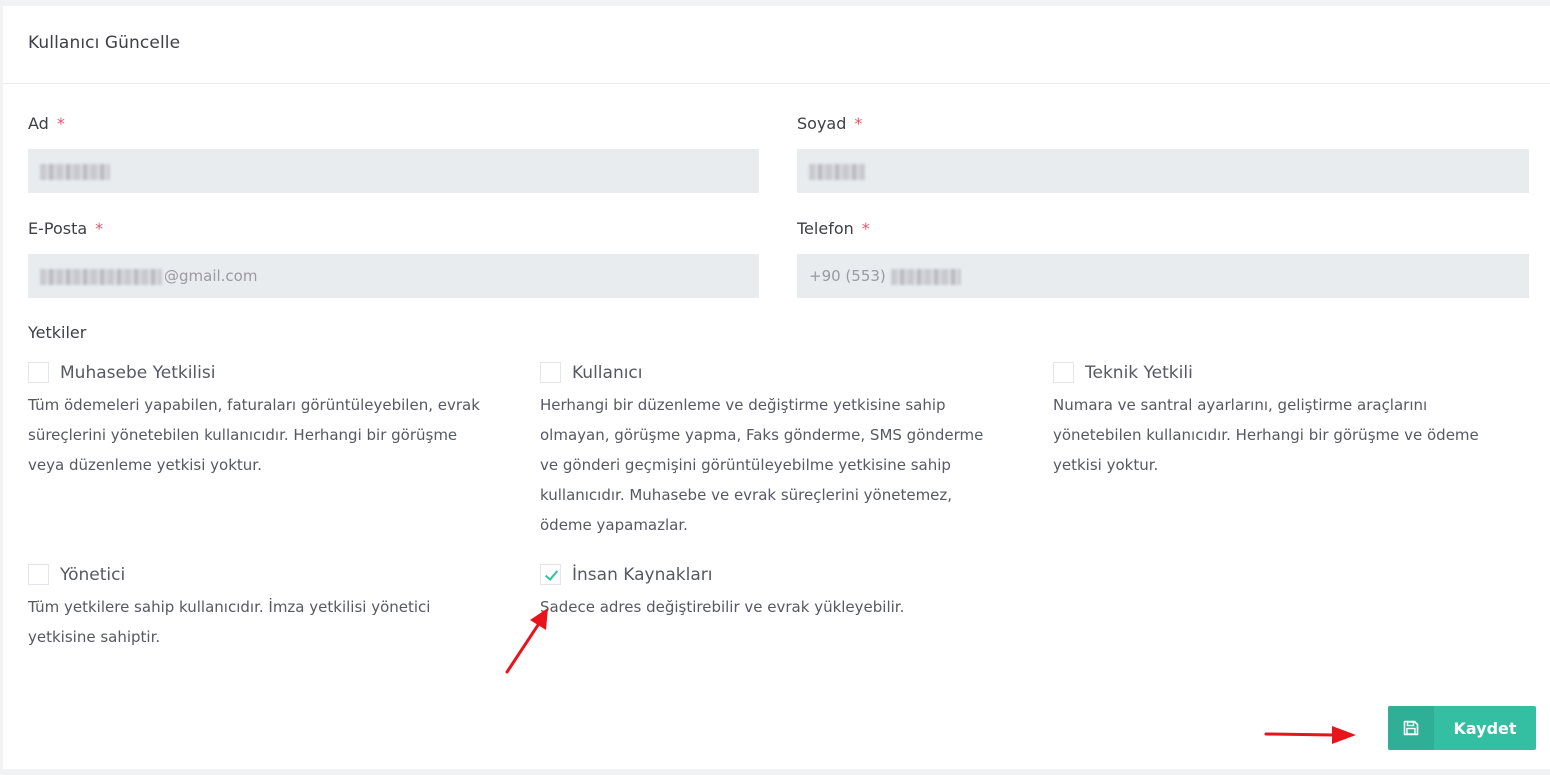 This screenshot has width=1550, height=775. Describe the element at coordinates (38, 574) in the screenshot. I see `yonetici-checkbox` at that location.